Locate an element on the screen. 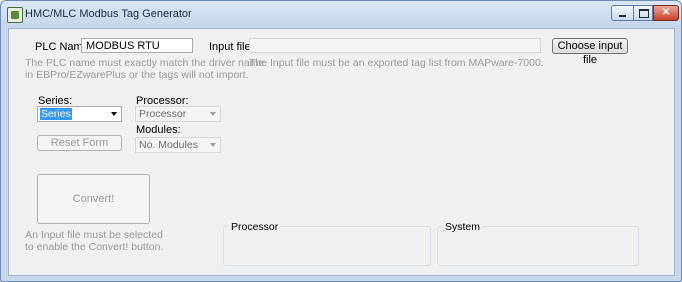 The width and height of the screenshot is (682, 282). convert-hint-line2: to enable the Convert! button. is located at coordinates (94, 247).